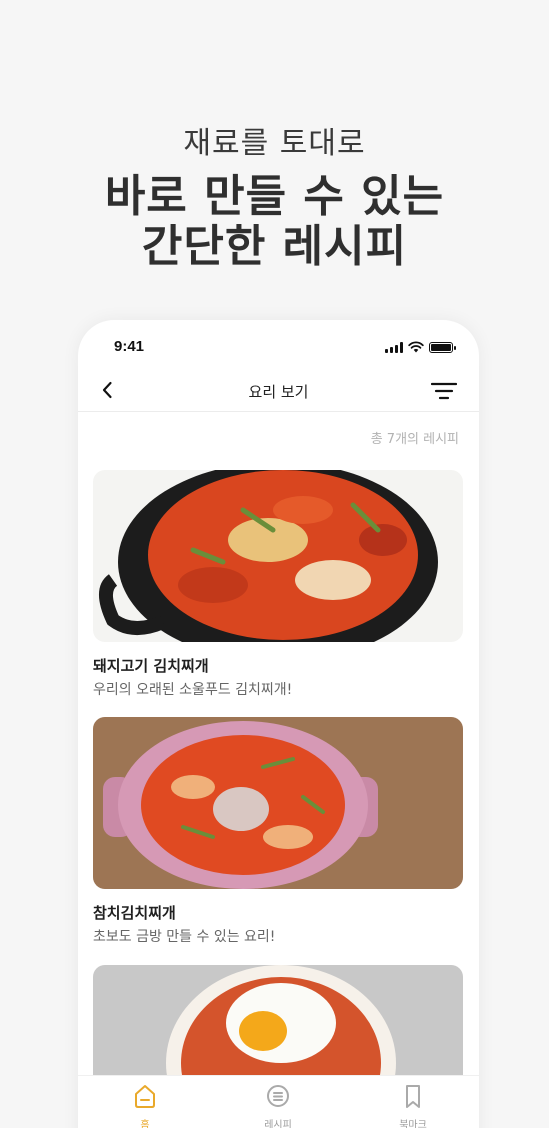  Describe the element at coordinates (129, 346) in the screenshot. I see `status-time: 9:41` at that location.